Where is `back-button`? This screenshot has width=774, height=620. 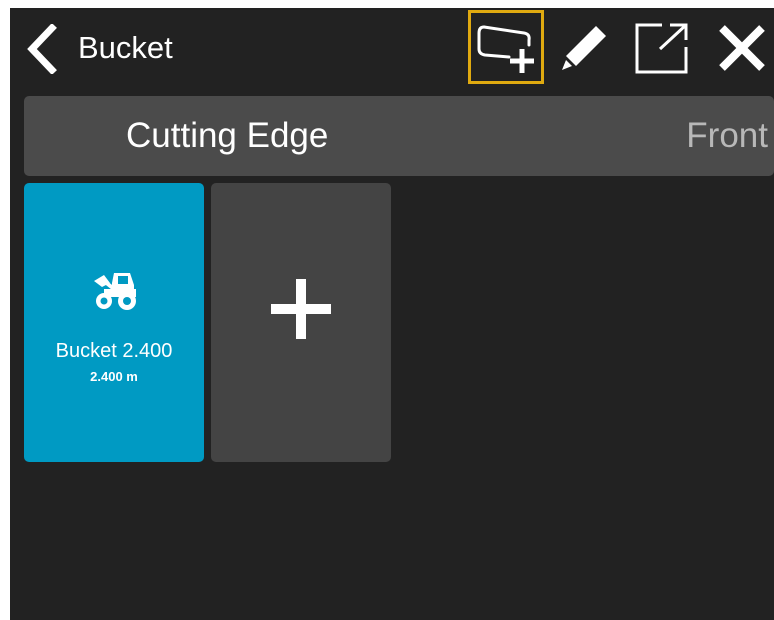
back-button is located at coordinates (42, 49).